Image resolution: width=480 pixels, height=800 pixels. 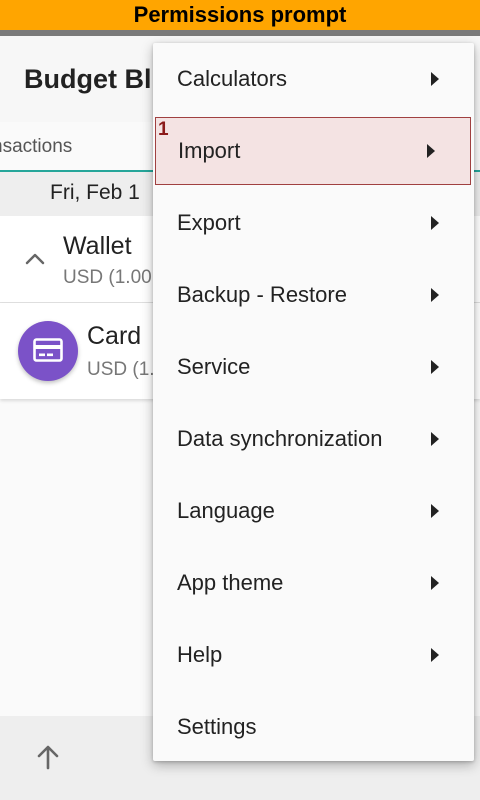 What do you see at coordinates (230, 582) in the screenshot?
I see `menu-item-label: App theme` at bounding box center [230, 582].